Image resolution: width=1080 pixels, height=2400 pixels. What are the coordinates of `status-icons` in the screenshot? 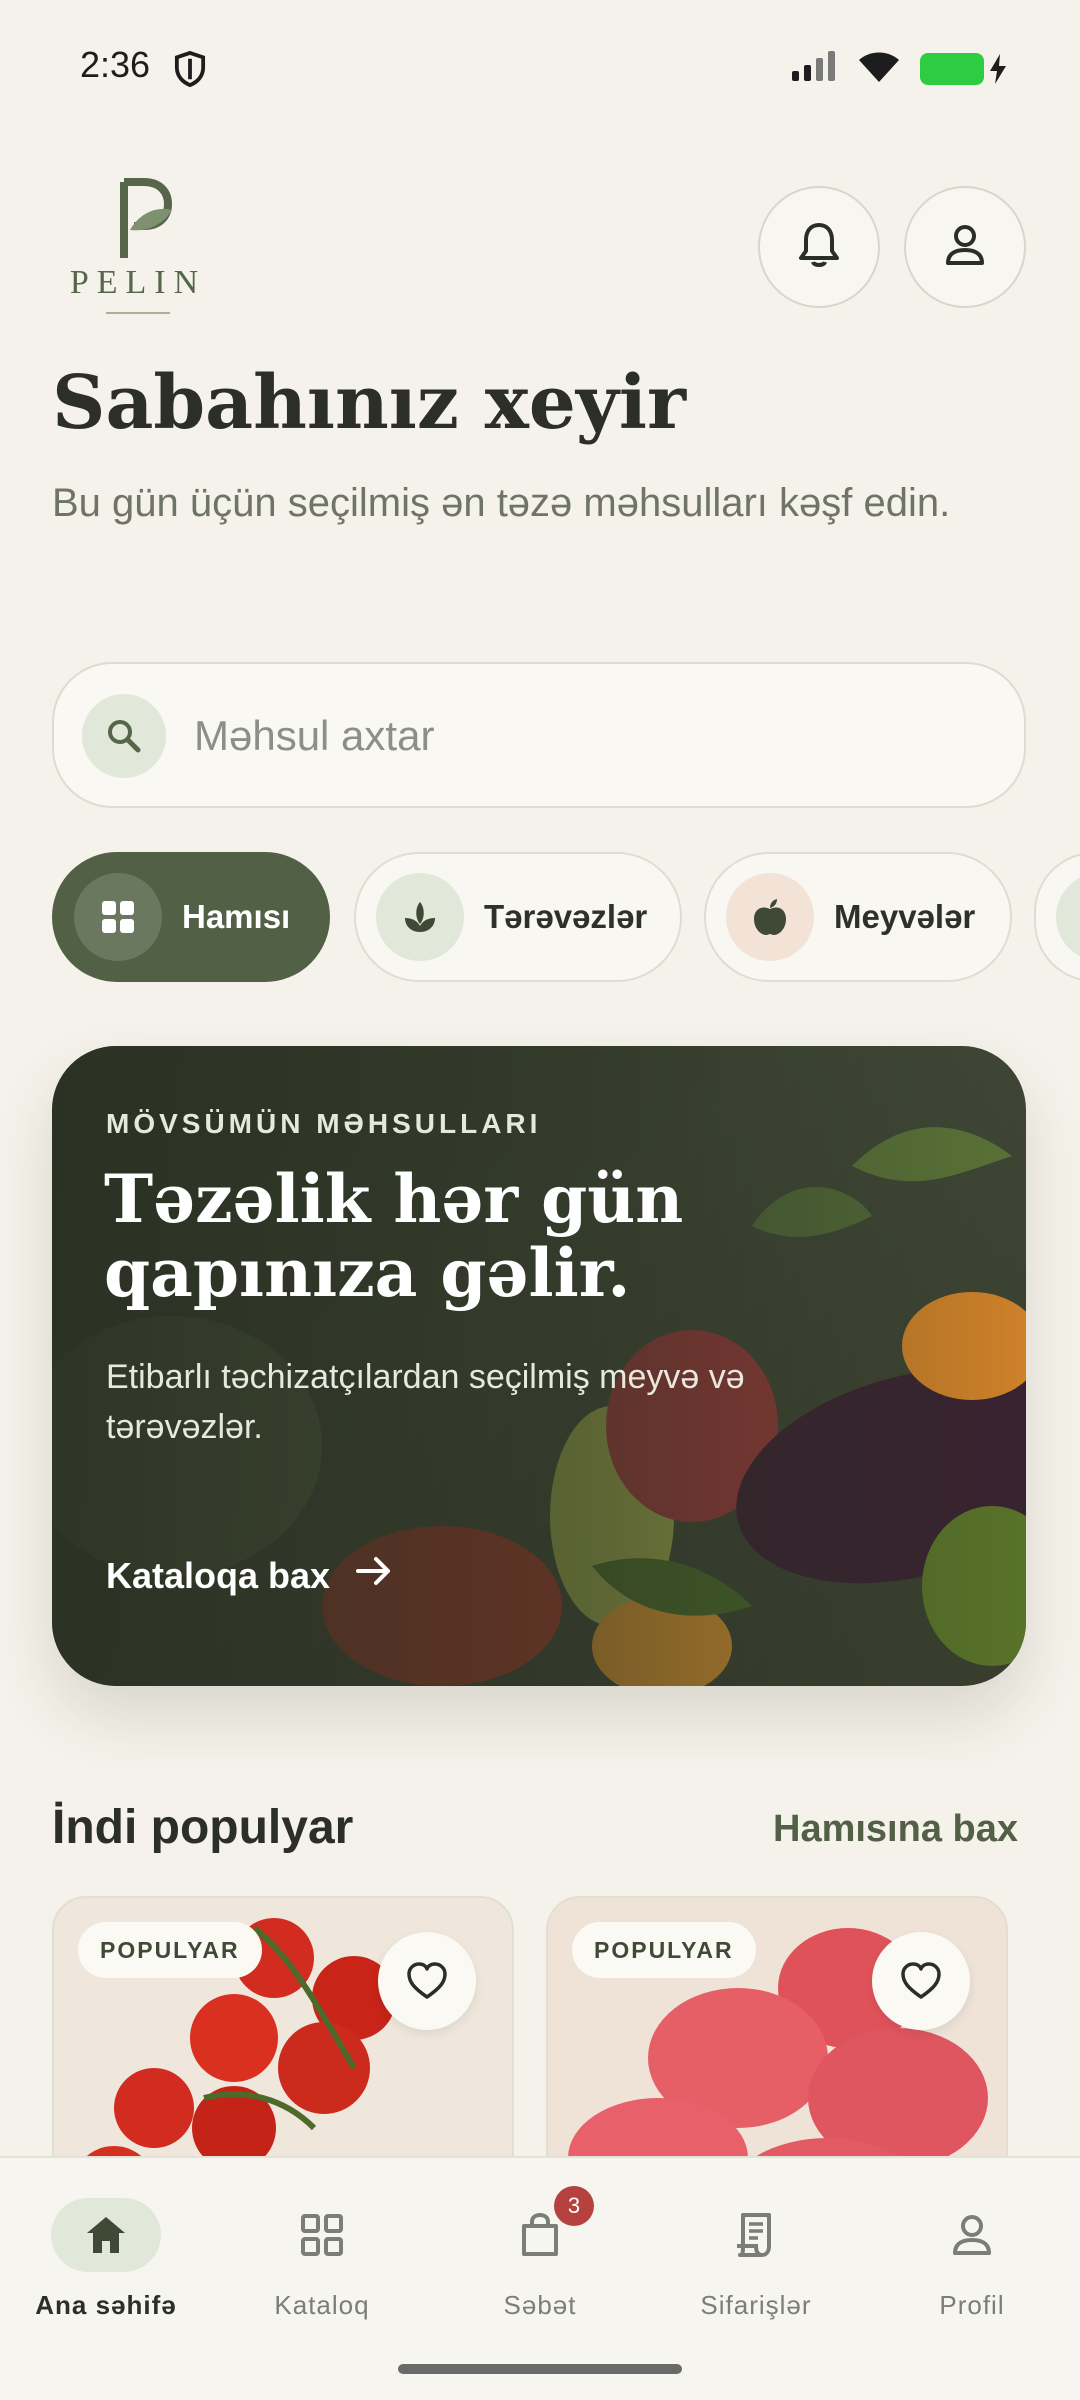 It's located at (899, 68).